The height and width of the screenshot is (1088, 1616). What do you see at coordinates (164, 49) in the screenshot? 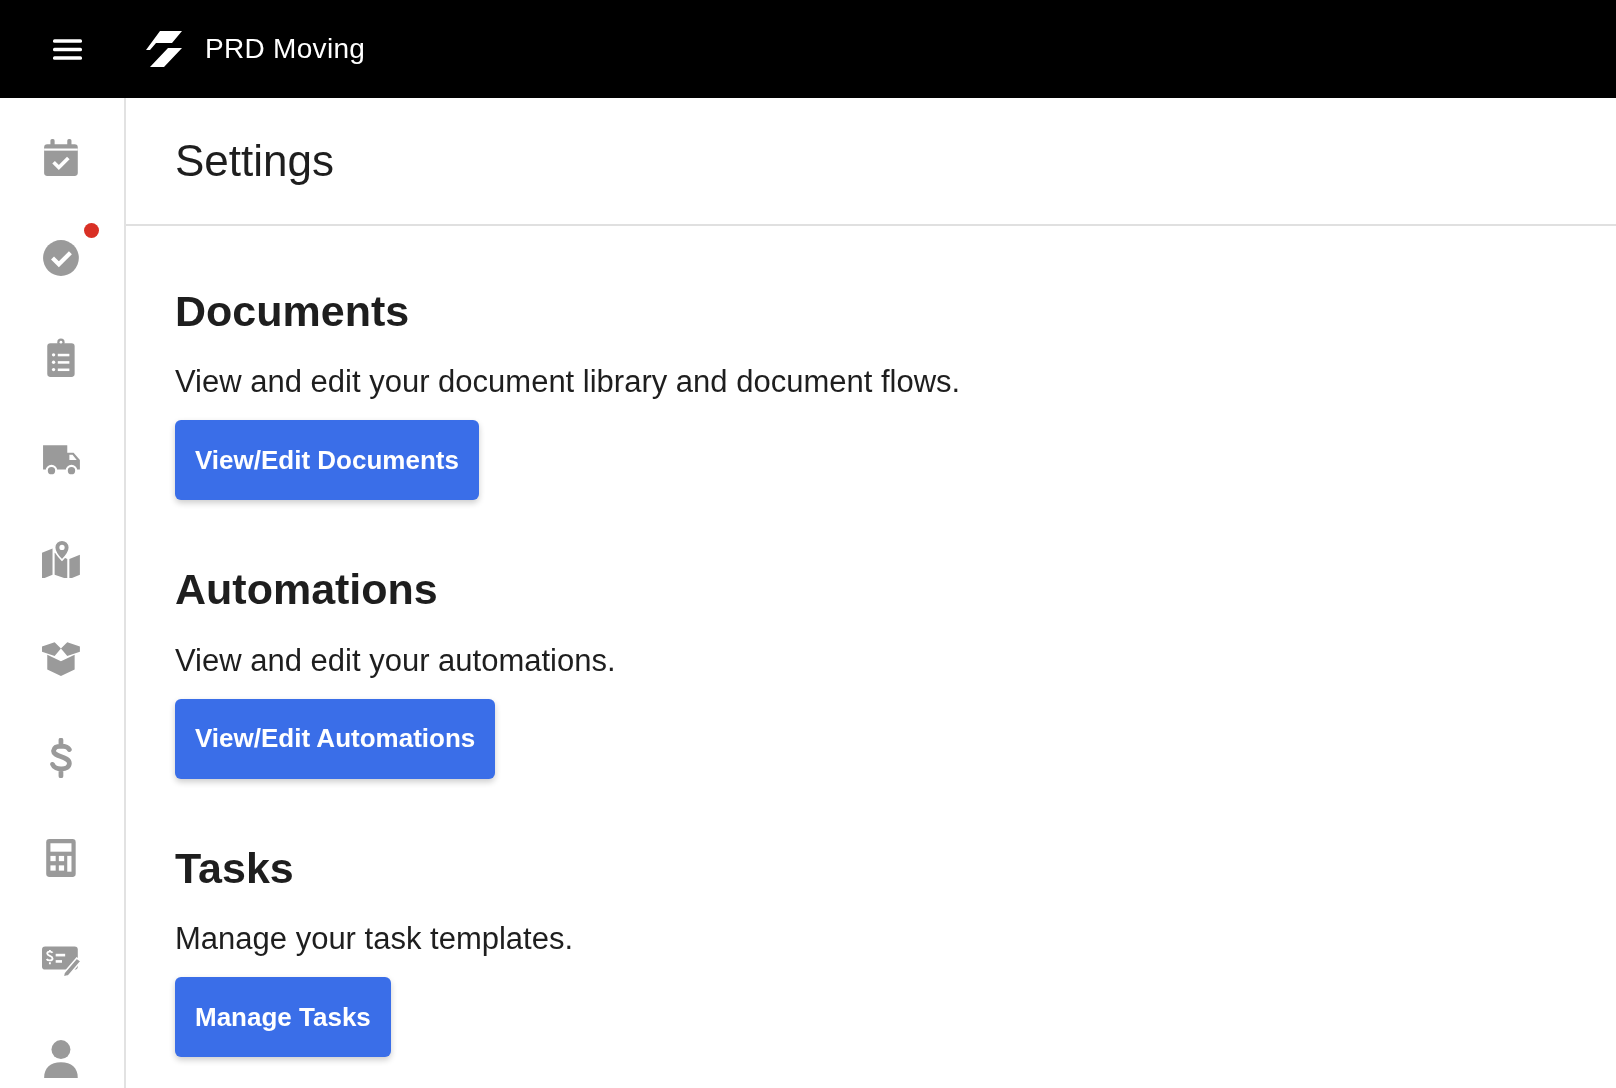
I see `lightning-logo-icon` at bounding box center [164, 49].